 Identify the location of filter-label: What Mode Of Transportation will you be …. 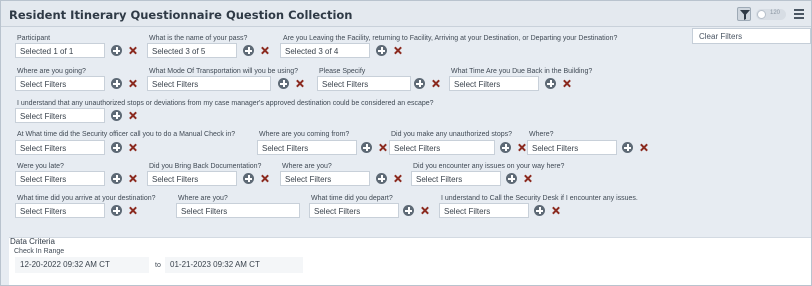
(224, 71).